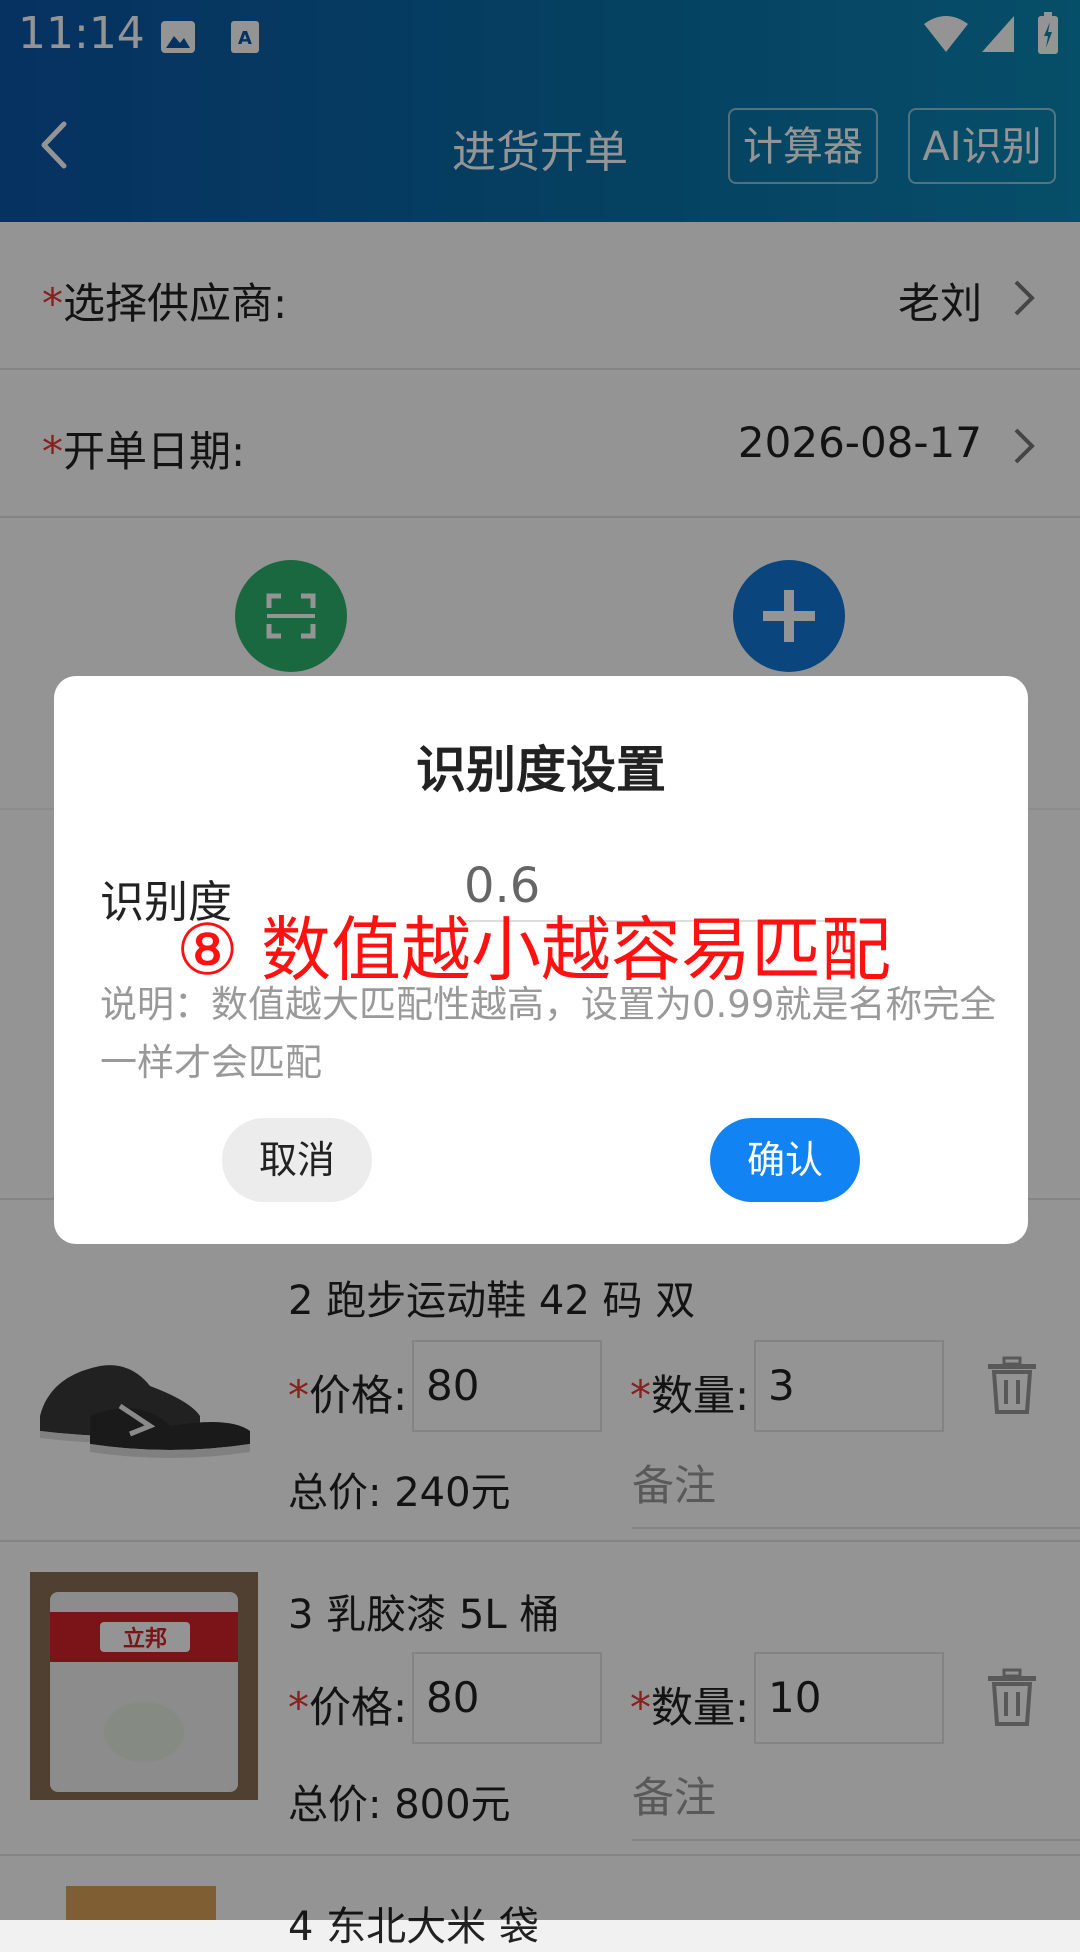 The height and width of the screenshot is (1952, 1080). What do you see at coordinates (534, 950) in the screenshot?
I see `tutorial-annotation: ⑧ 数值越小越容易匹配` at bounding box center [534, 950].